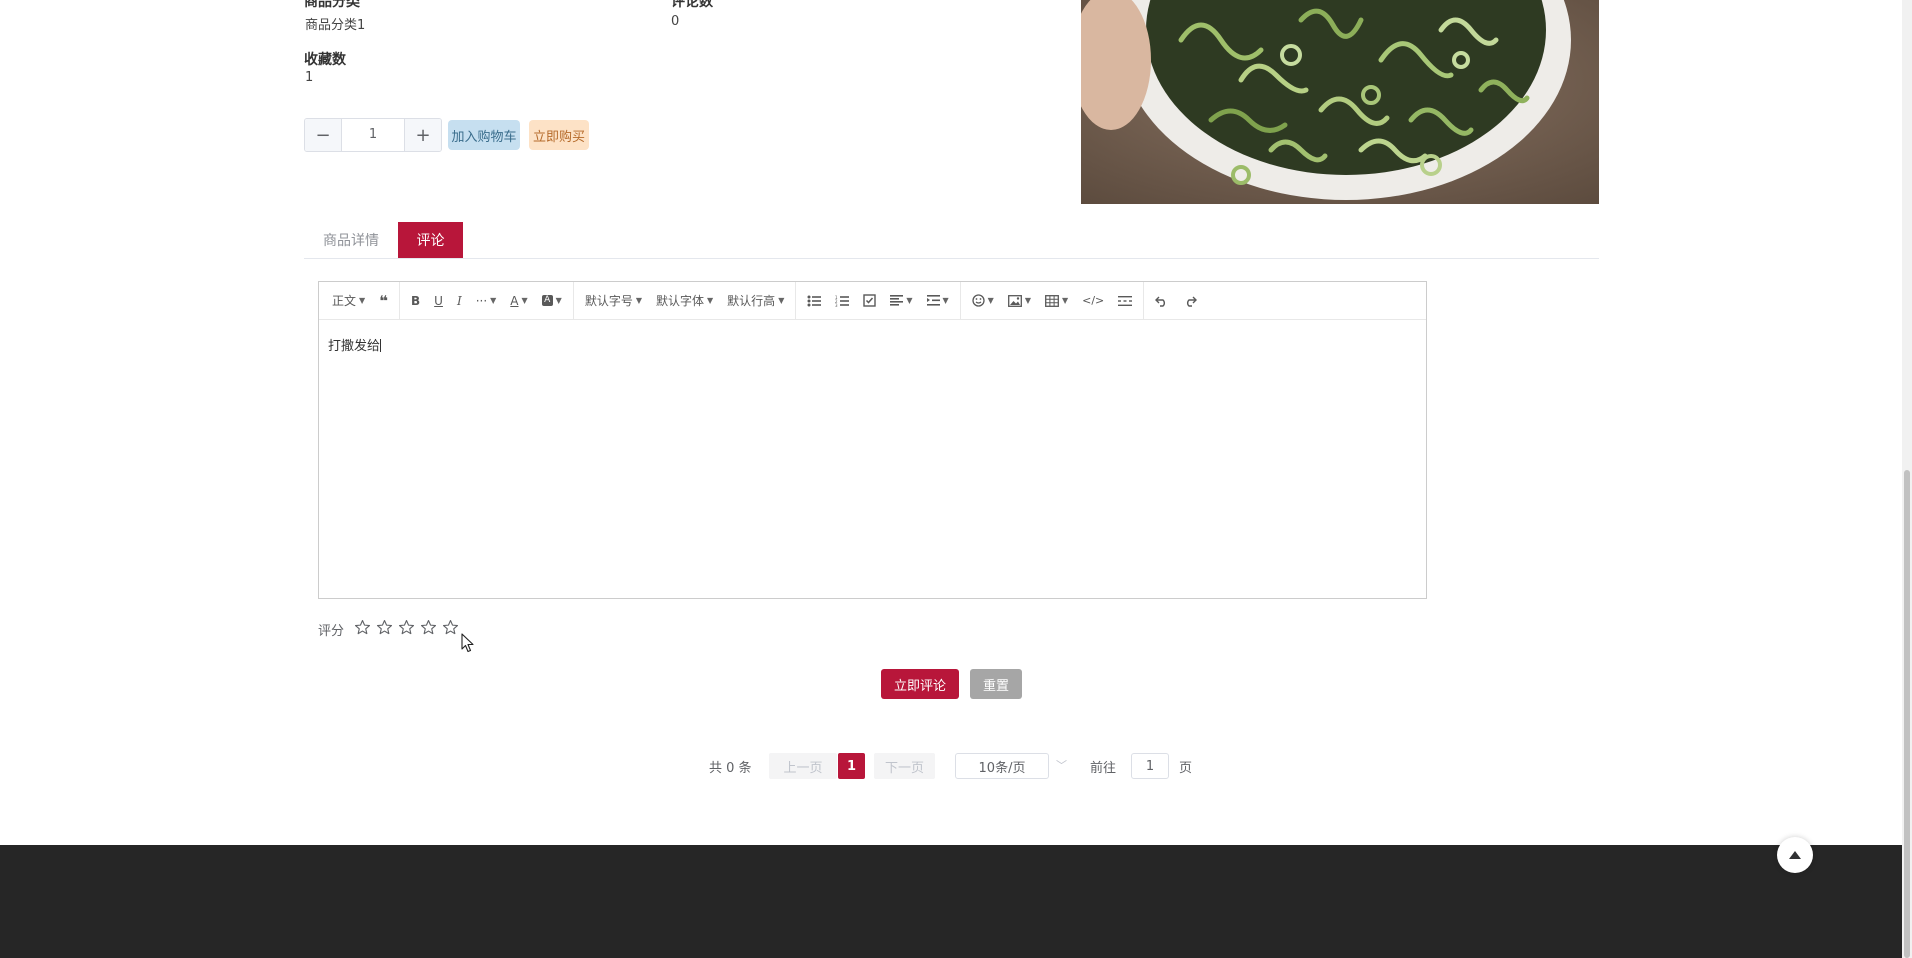 The width and height of the screenshot is (1912, 958). I want to click on image-icon: ▼, so click(1019, 301).